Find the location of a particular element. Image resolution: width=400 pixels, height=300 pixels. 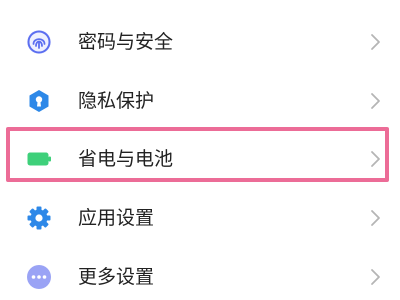

gear-icon is located at coordinates (39, 218).